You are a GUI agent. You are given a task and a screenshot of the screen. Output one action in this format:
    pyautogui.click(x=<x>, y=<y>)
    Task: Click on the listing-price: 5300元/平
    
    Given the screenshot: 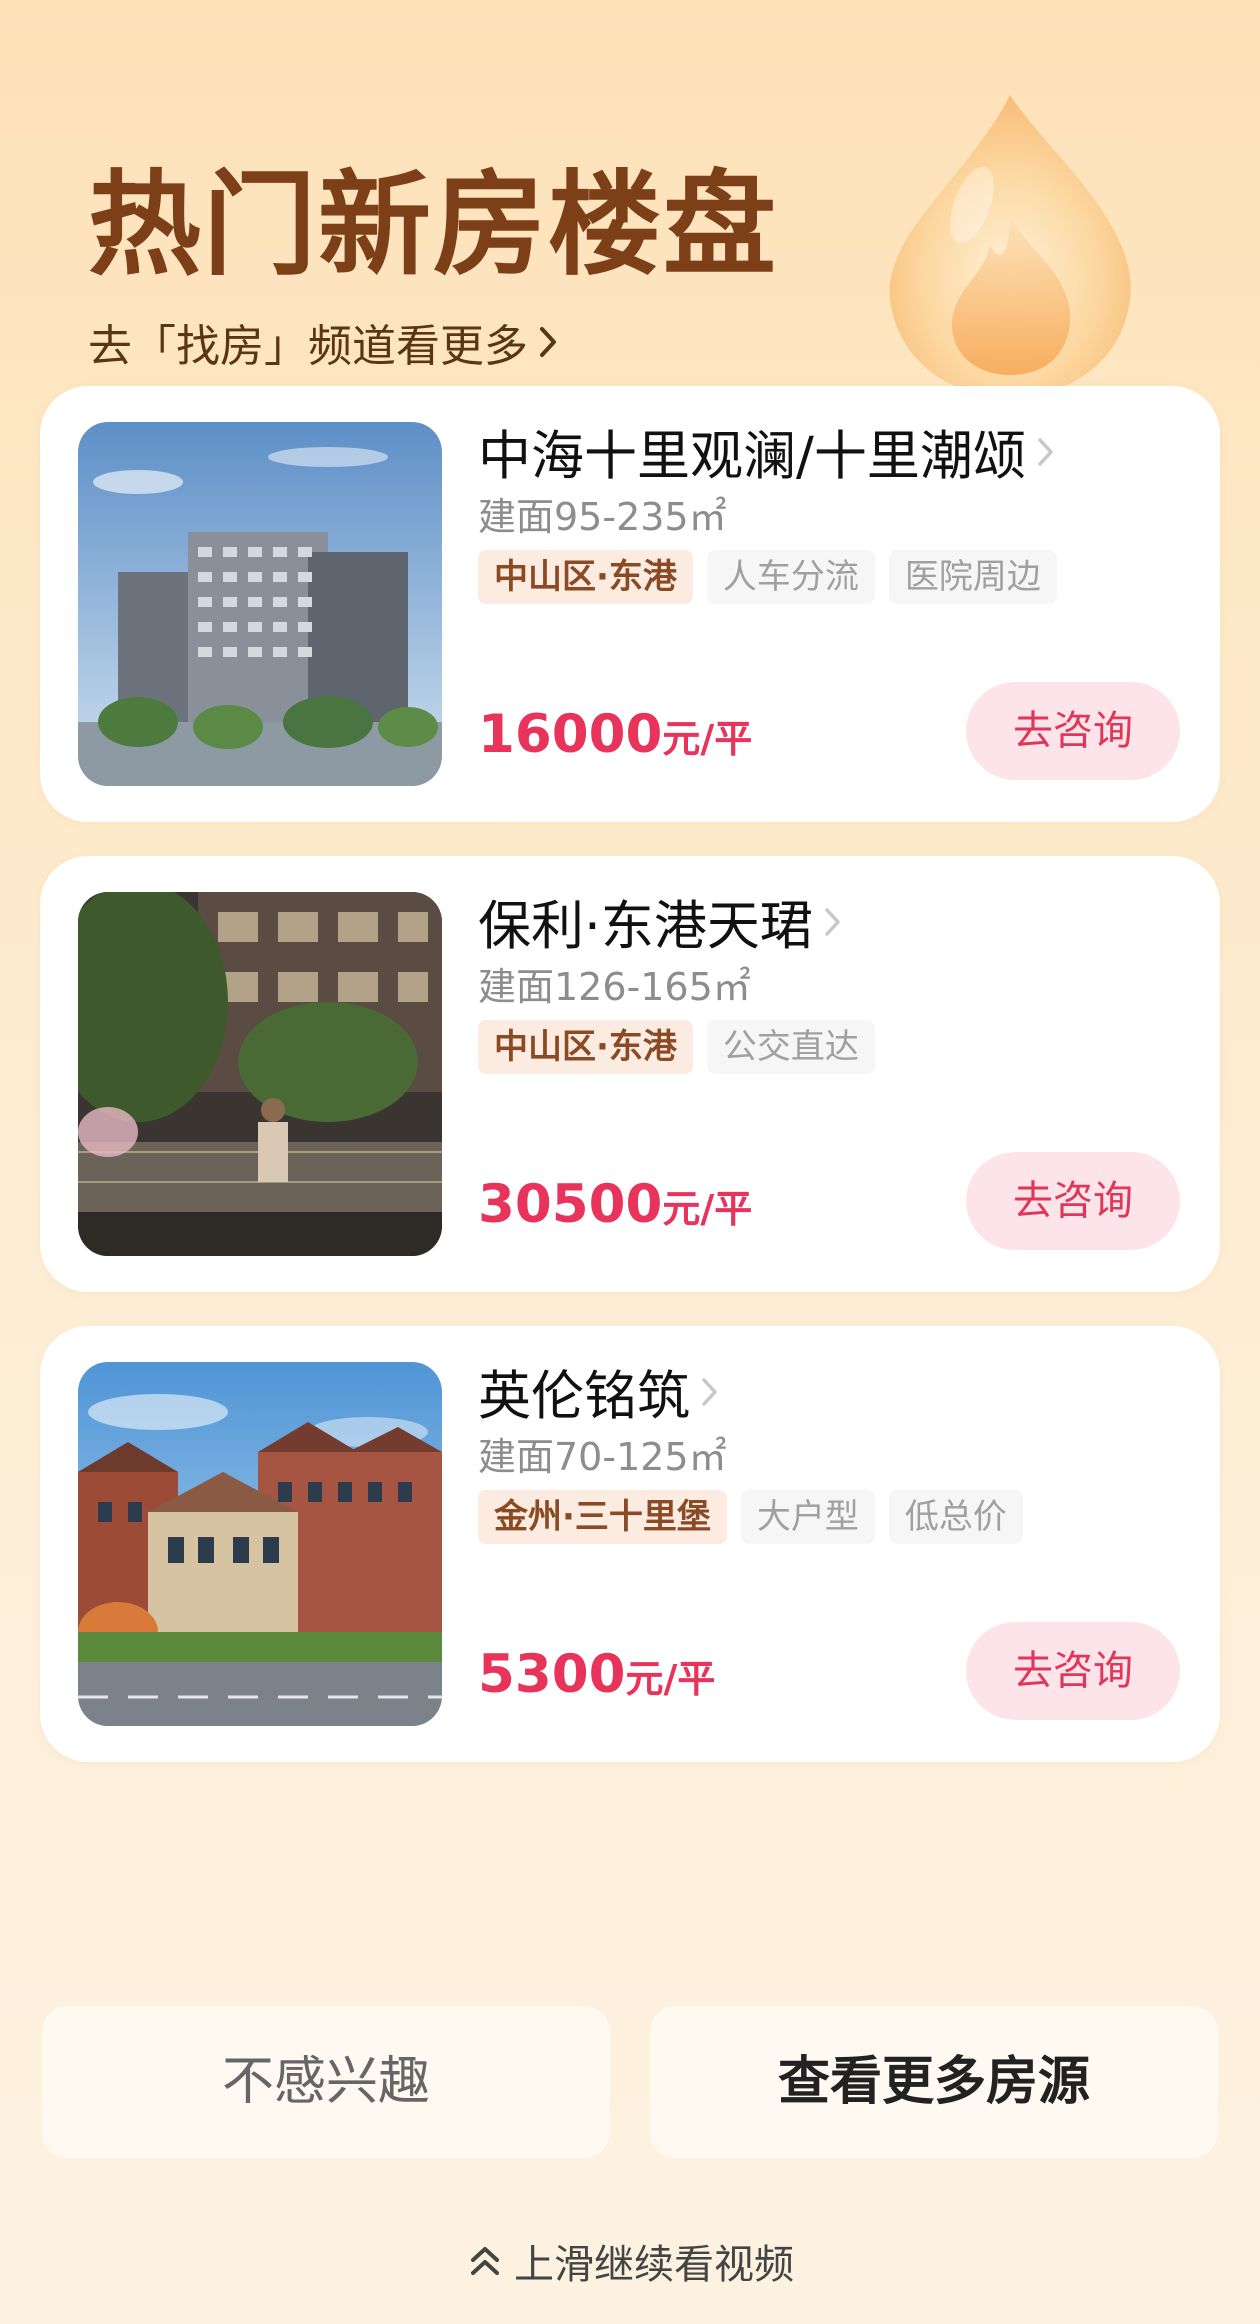 What is the action you would take?
    pyautogui.click(x=596, y=1674)
    